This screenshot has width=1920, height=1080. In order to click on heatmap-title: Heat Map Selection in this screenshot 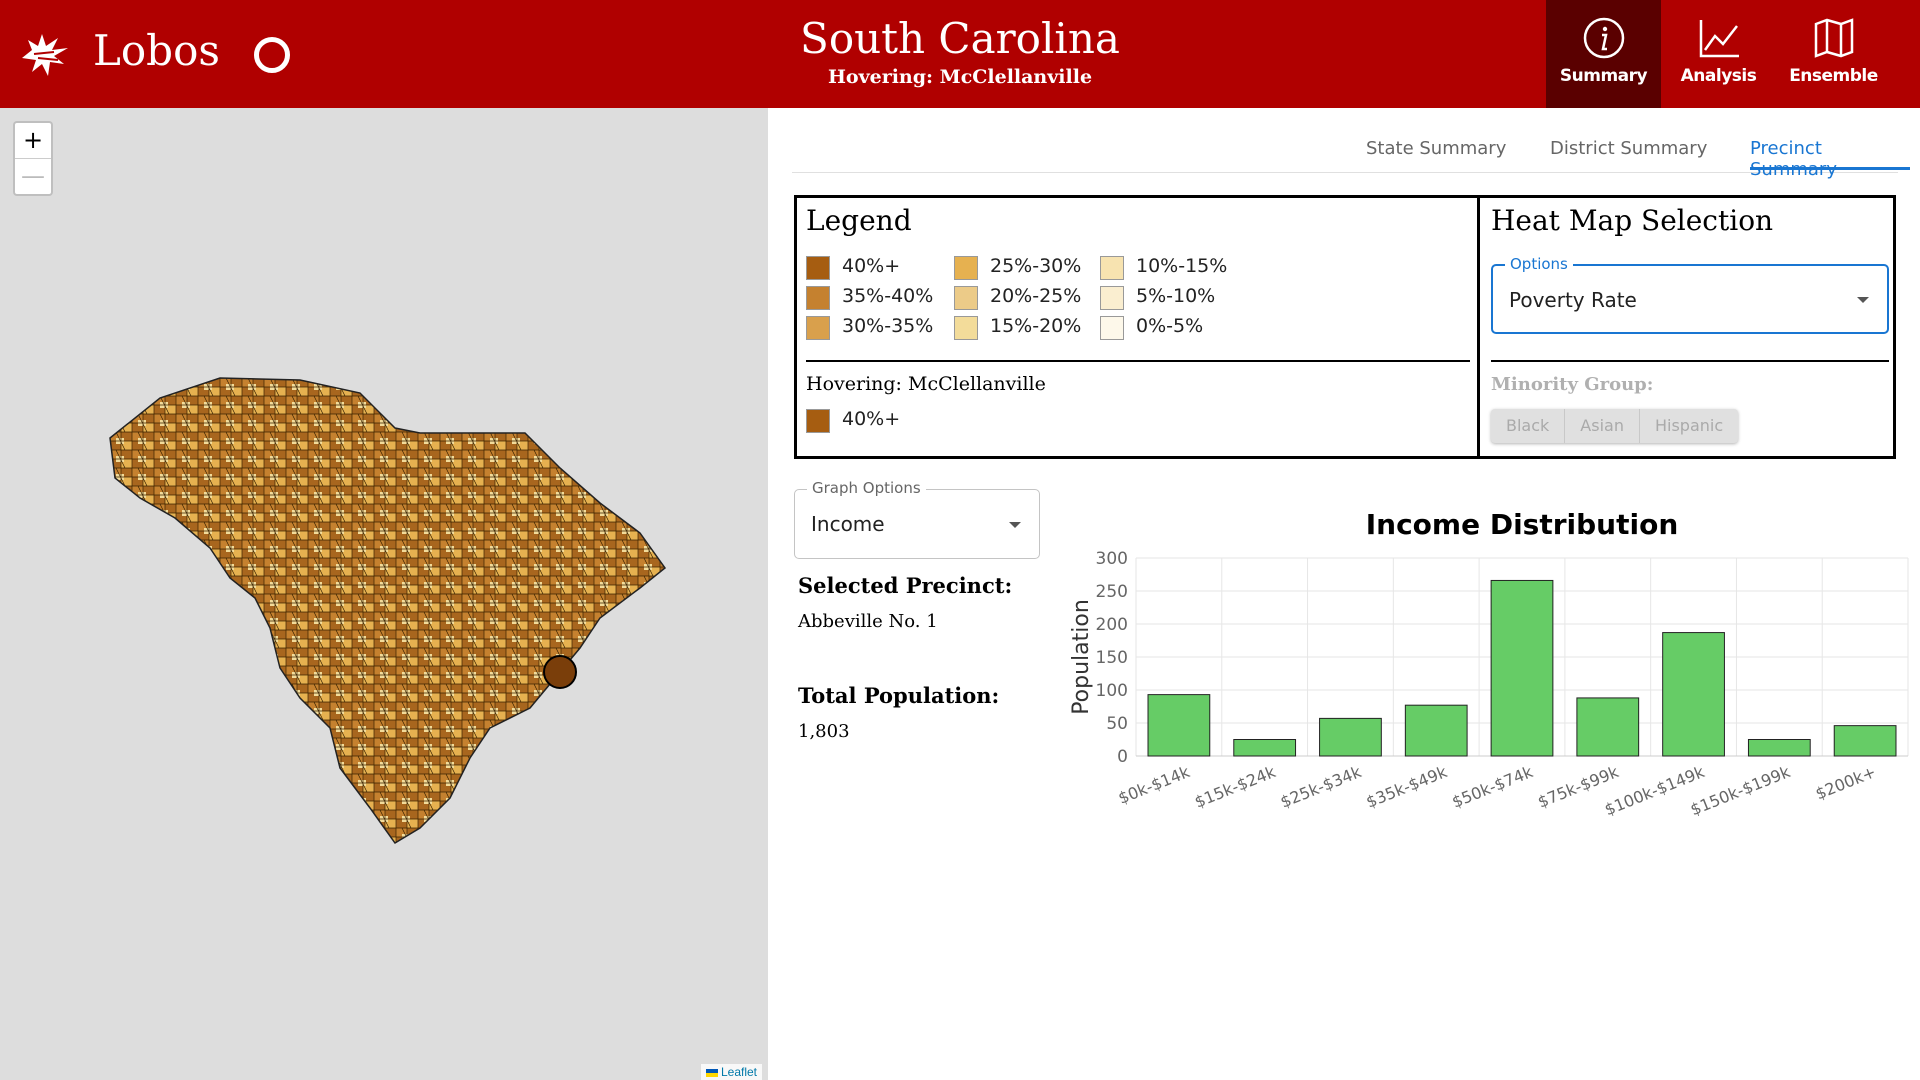, I will do `click(1632, 220)`.